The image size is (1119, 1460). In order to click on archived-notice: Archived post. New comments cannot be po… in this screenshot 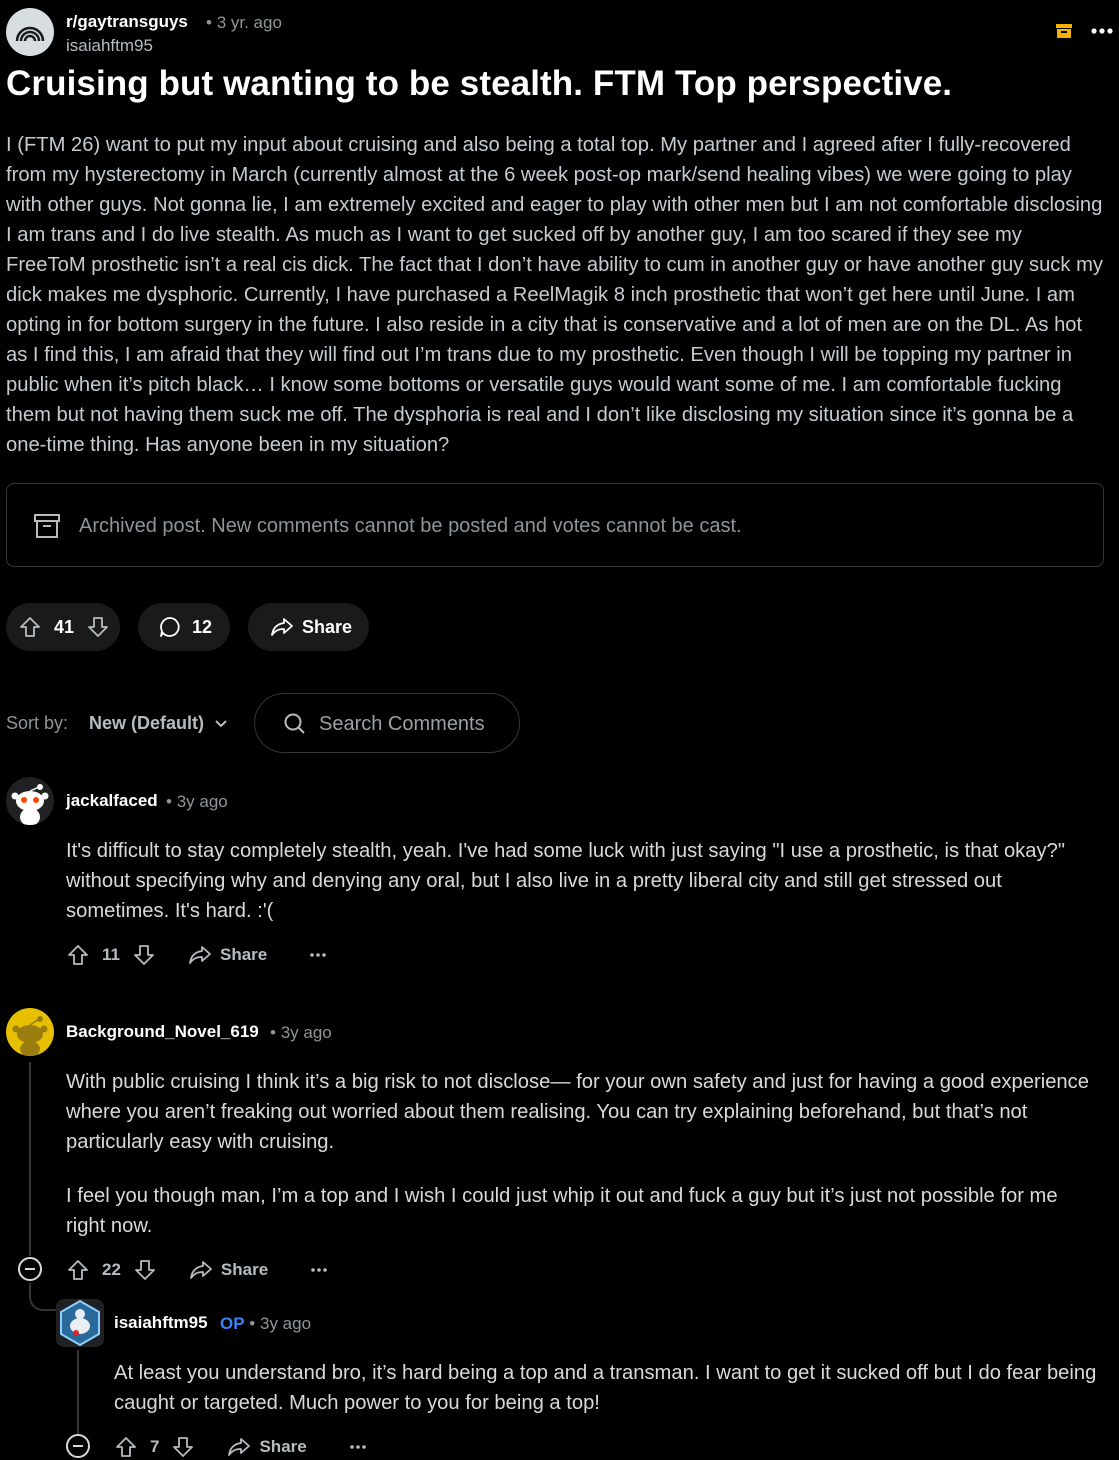, I will do `click(555, 525)`.